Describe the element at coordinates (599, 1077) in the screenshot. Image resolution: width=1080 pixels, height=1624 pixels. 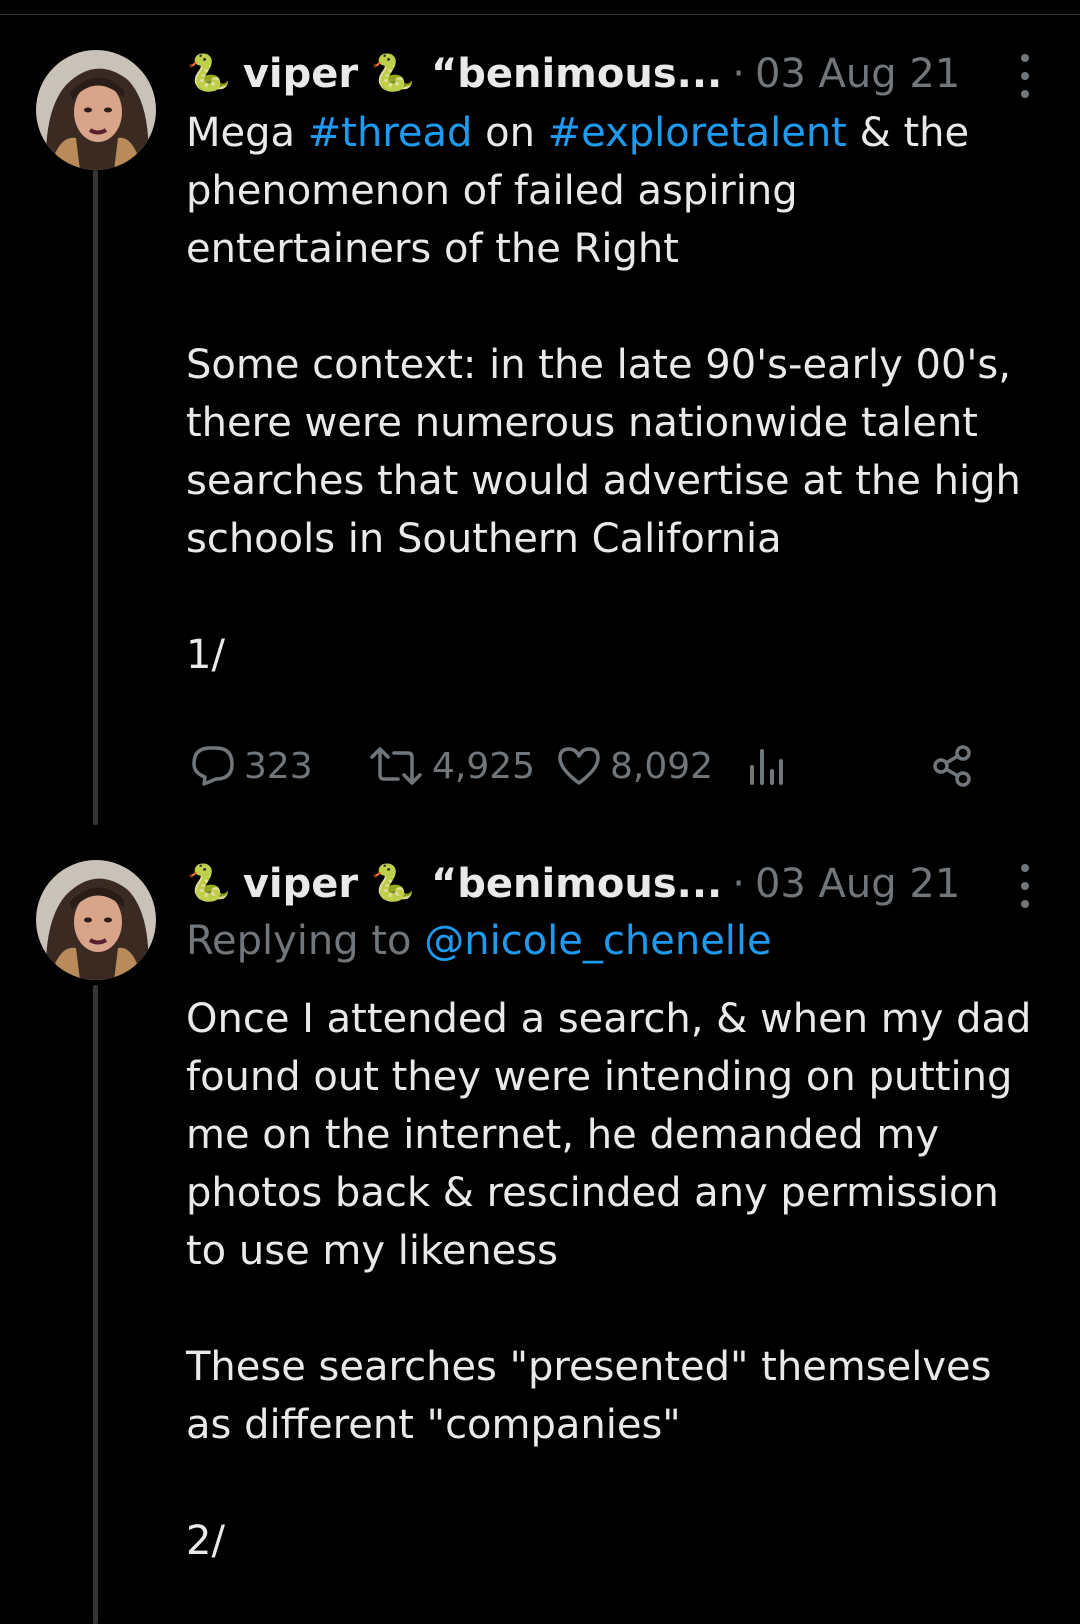
I see `tweet-line: found out they were intending on putting` at that location.